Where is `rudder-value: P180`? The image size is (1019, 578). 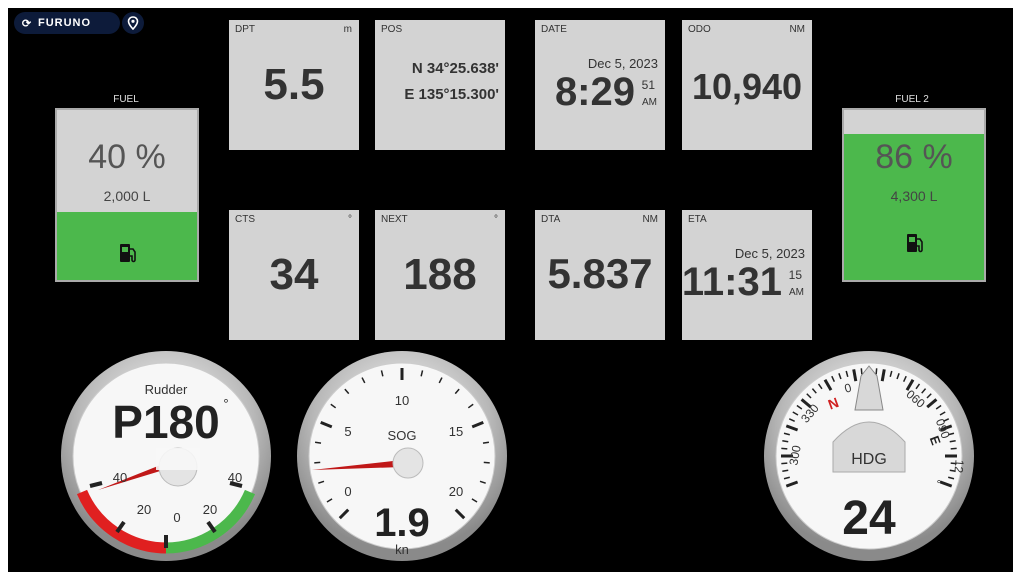
rudder-value: P180 is located at coordinates (165, 422).